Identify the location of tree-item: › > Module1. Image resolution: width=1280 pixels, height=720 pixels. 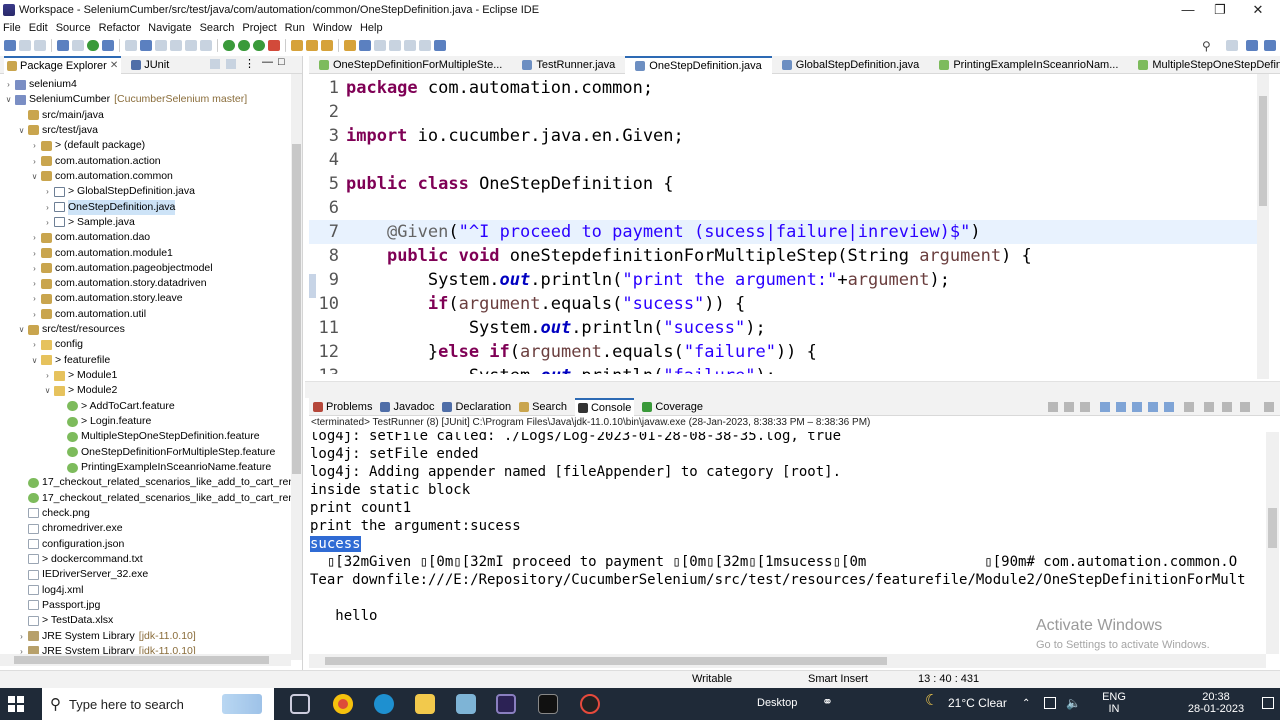
(80, 375).